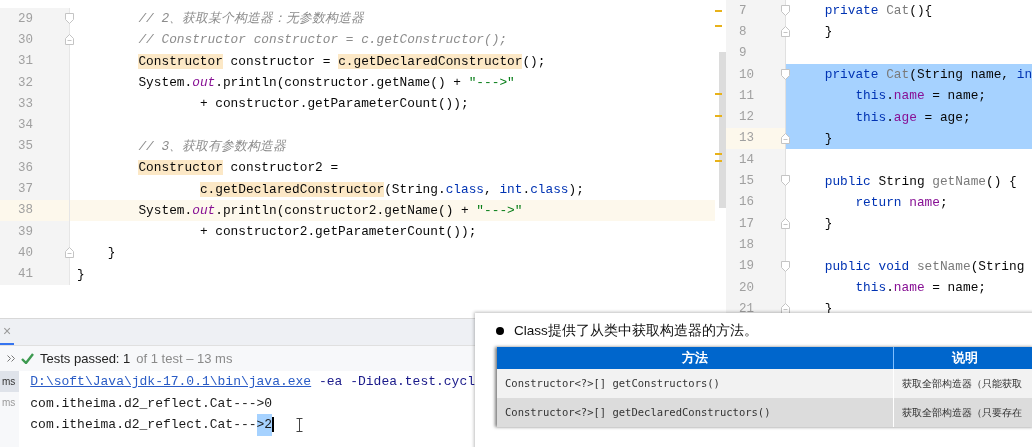 The height and width of the screenshot is (447, 1032). I want to click on line-number: 10, so click(746, 74).